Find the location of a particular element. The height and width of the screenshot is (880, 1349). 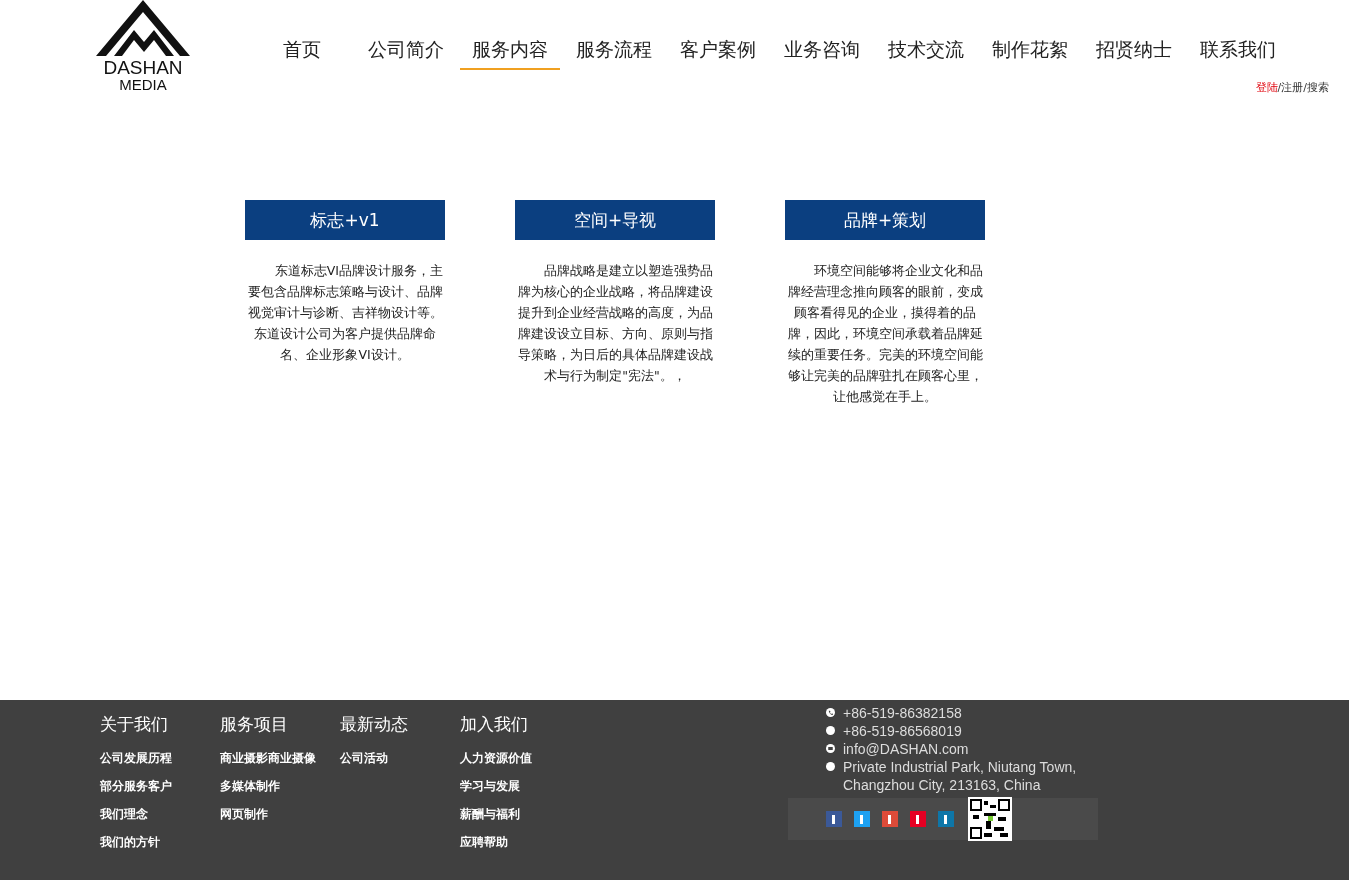

nav-link: 公司简介 is located at coordinates (406, 52).